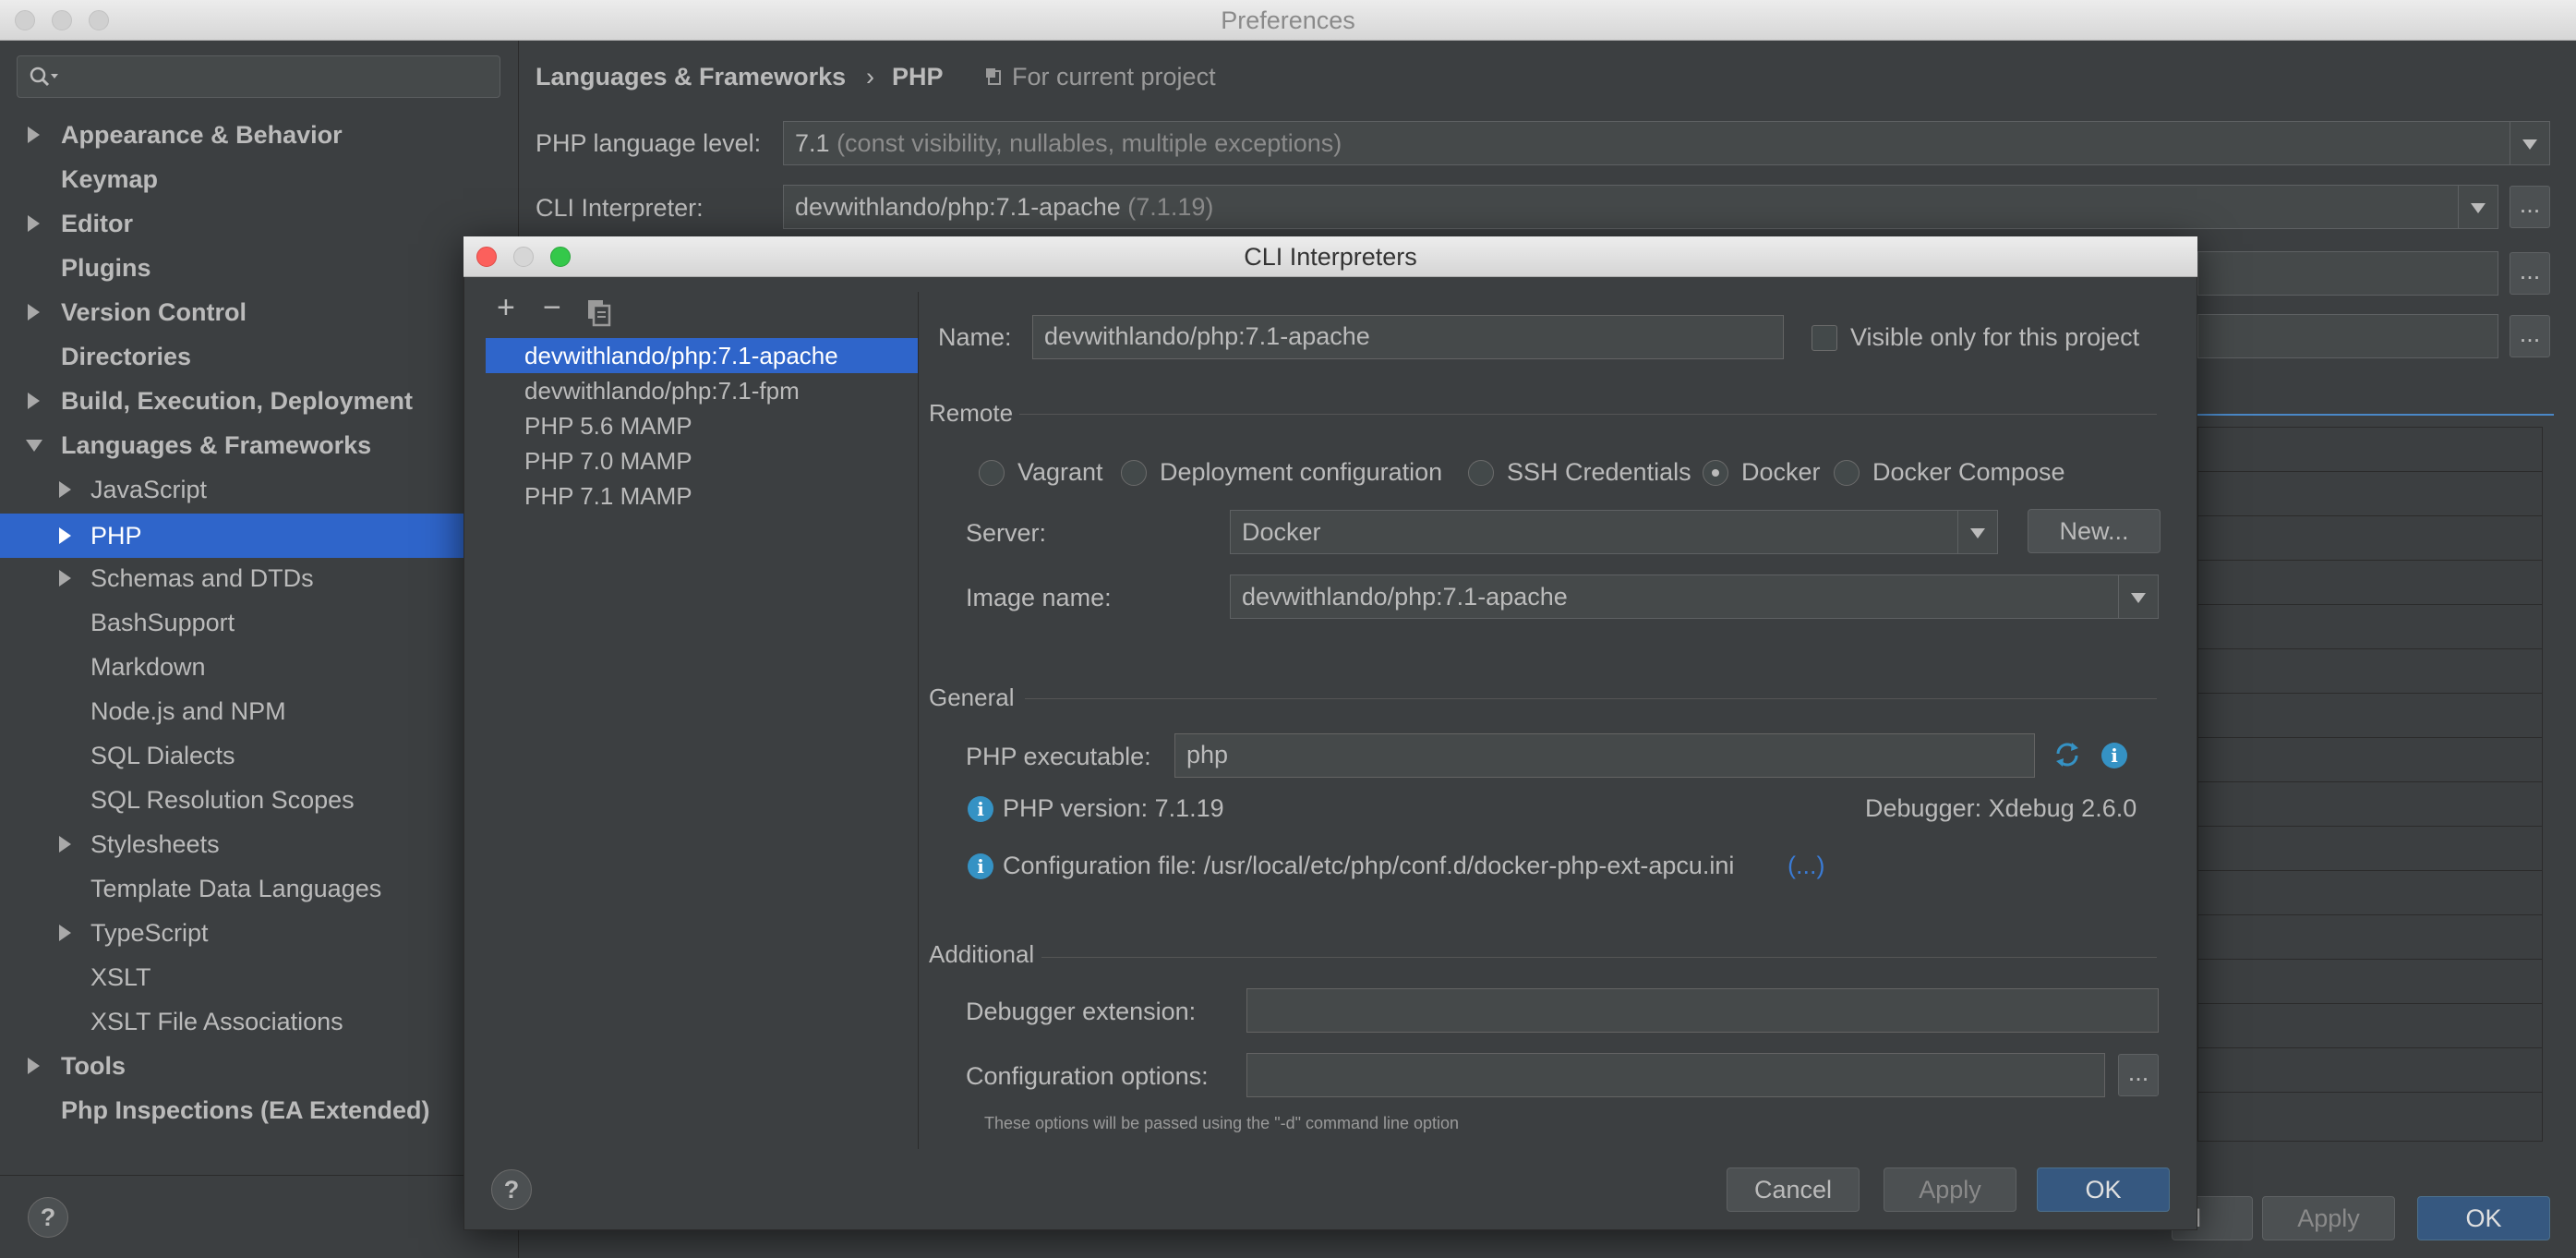 The height and width of the screenshot is (1258, 2576). What do you see at coordinates (139, 844) in the screenshot?
I see `sidebar-item-stylesheets: Stylesheets` at bounding box center [139, 844].